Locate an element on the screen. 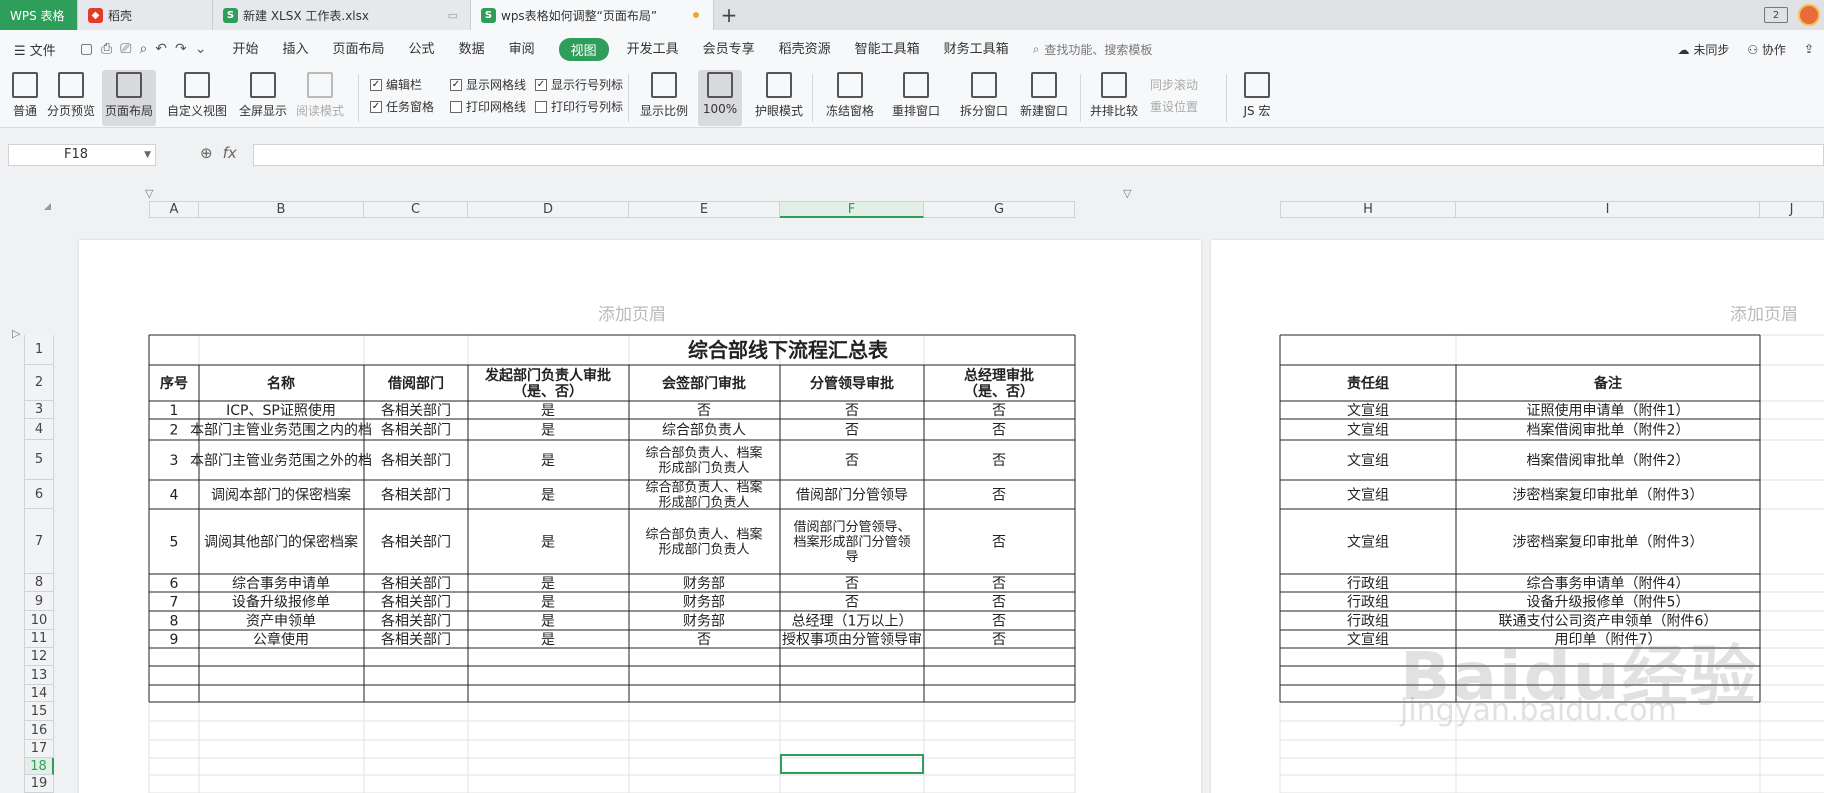  table-header: 名称 is located at coordinates (281, 383).